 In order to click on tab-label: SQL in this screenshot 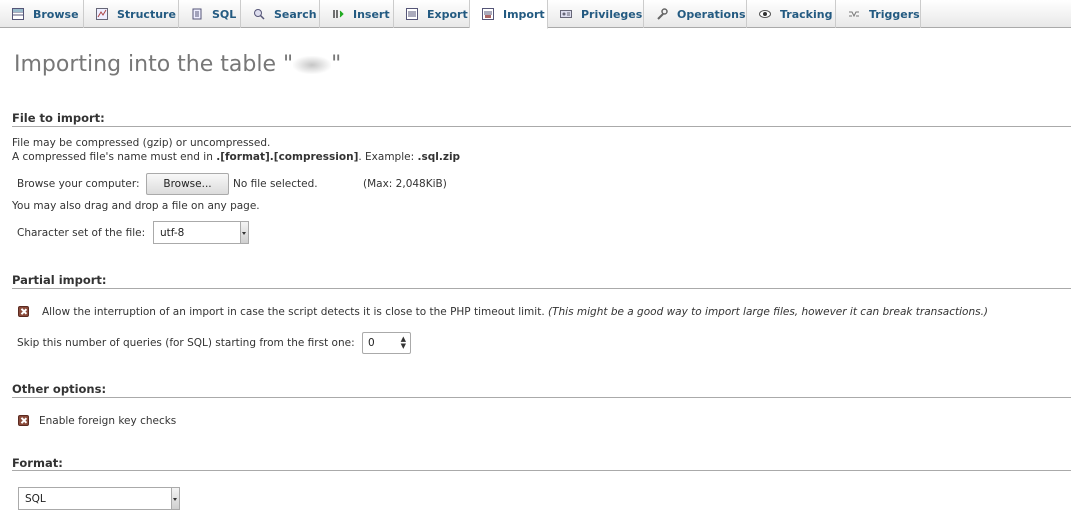, I will do `click(224, 14)`.